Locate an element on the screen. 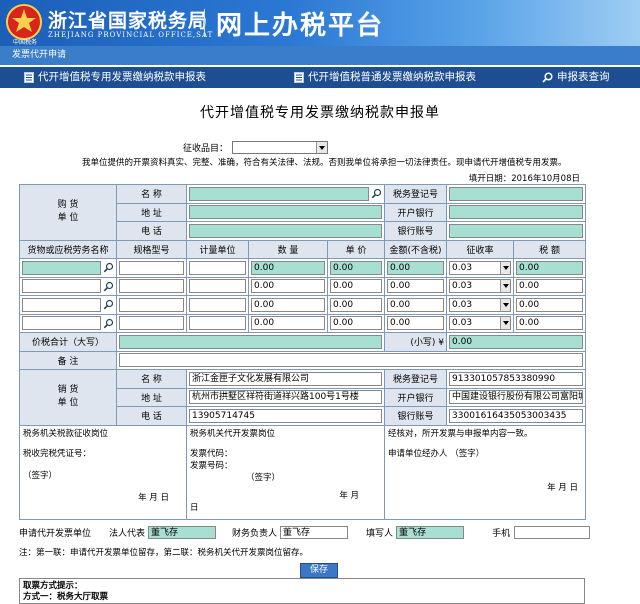  seller-address-input: 杭州市拱墅区祥符街道祥兴路100号1号楼 is located at coordinates (286, 397).